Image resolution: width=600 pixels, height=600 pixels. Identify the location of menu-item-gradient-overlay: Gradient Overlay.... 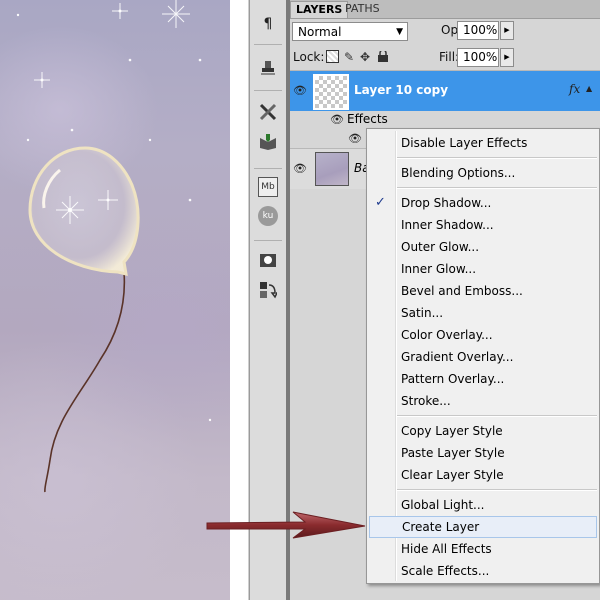
(483, 357).